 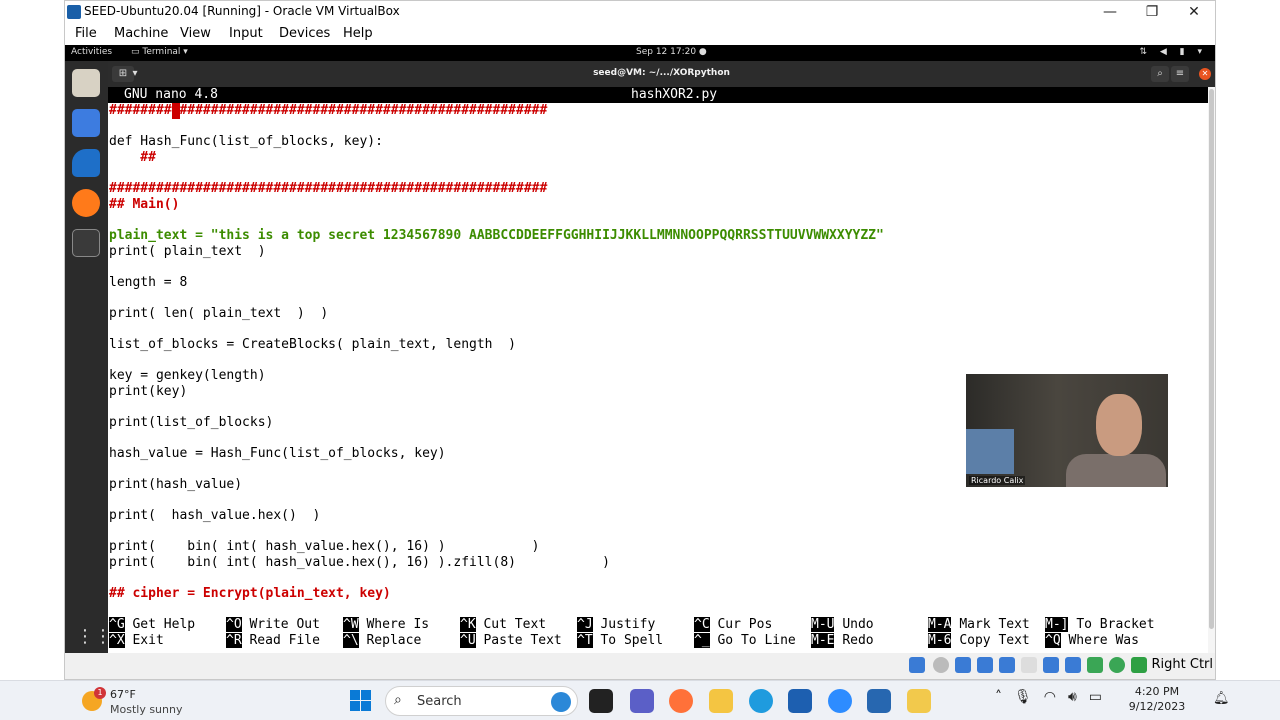 What do you see at coordinates (1053, 640) in the screenshot?
I see `shortcut-key: ^Q` at bounding box center [1053, 640].